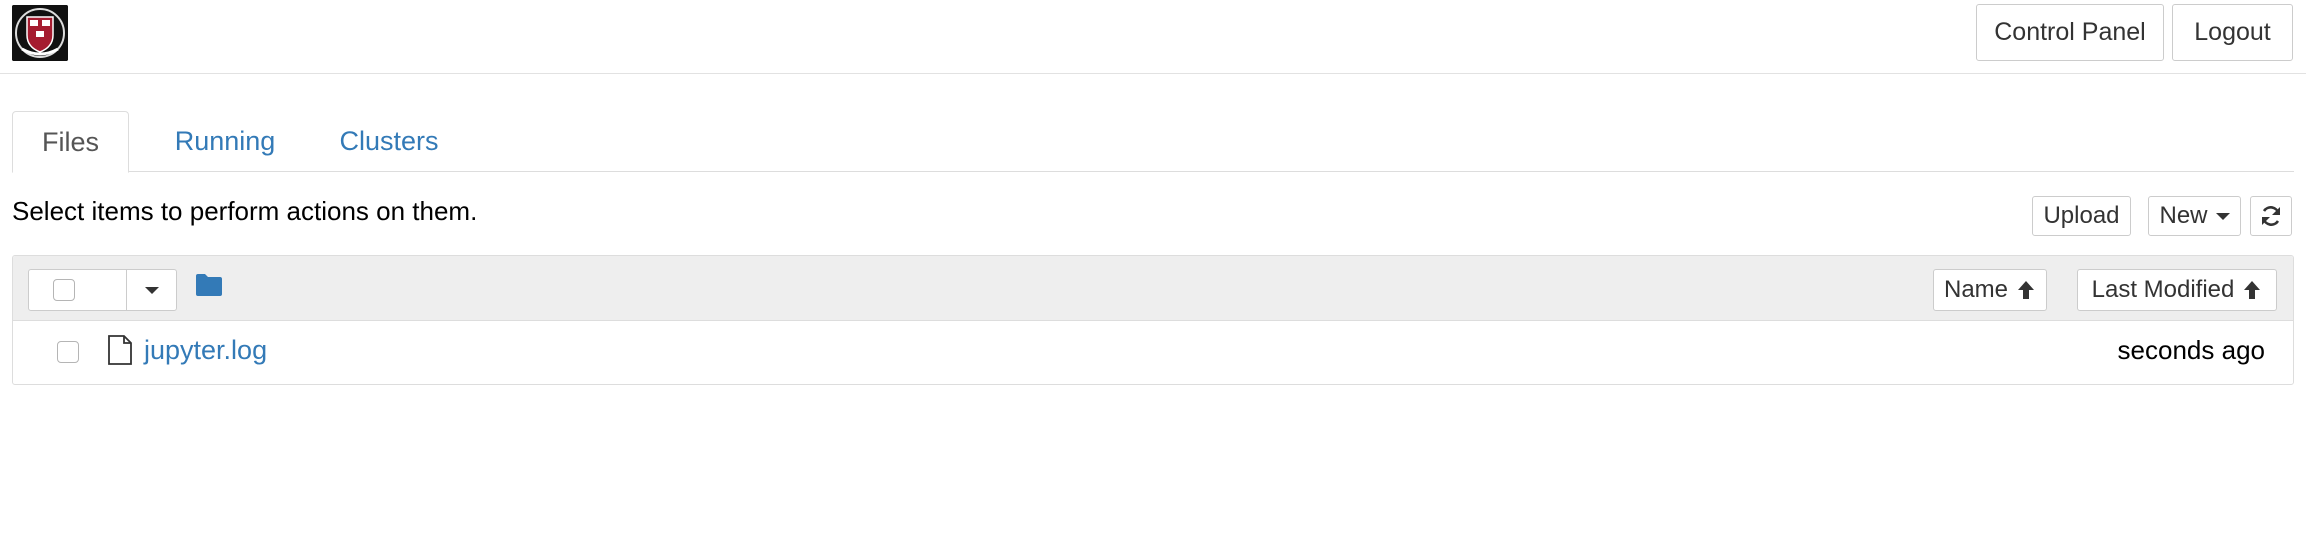 The height and width of the screenshot is (544, 2306). I want to click on select-dropdown-button, so click(152, 290).